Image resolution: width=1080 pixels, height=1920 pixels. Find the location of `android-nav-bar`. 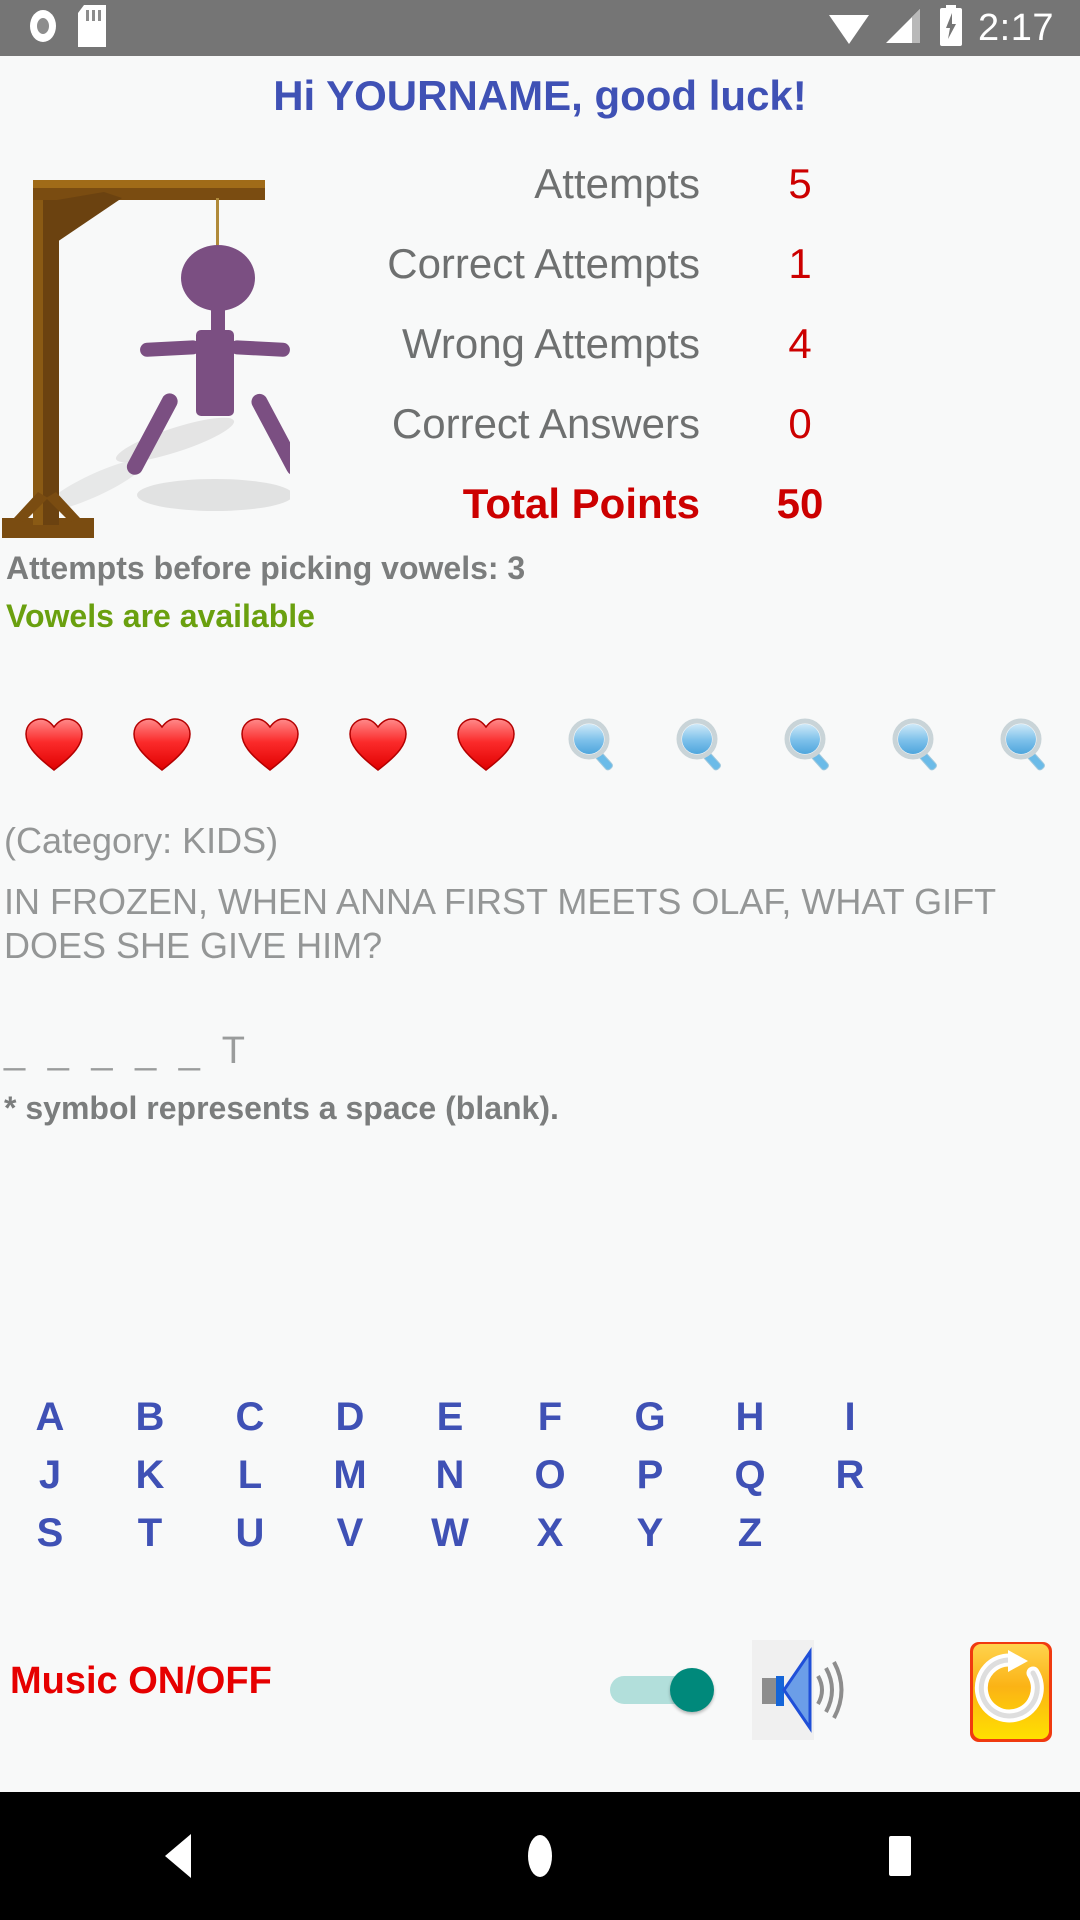

android-nav-bar is located at coordinates (540, 1856).